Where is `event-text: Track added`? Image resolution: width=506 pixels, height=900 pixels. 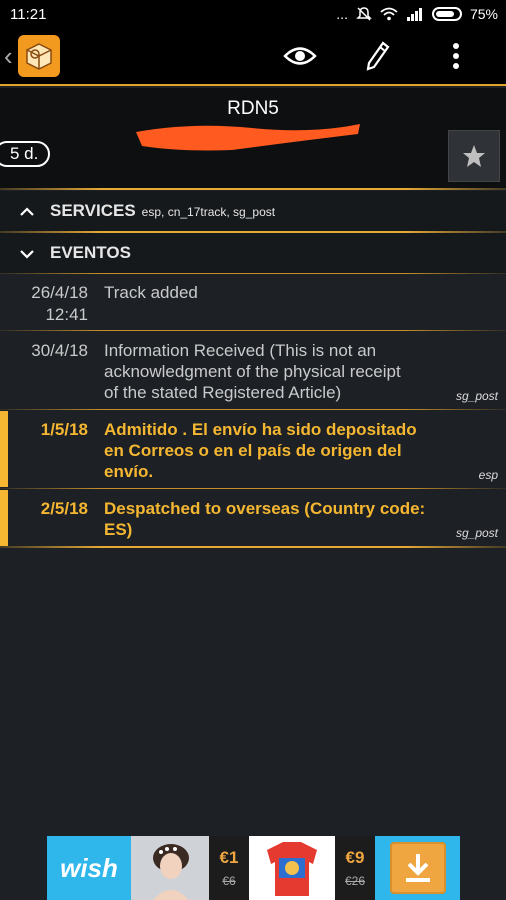
event-text: Track added is located at coordinates (151, 292).